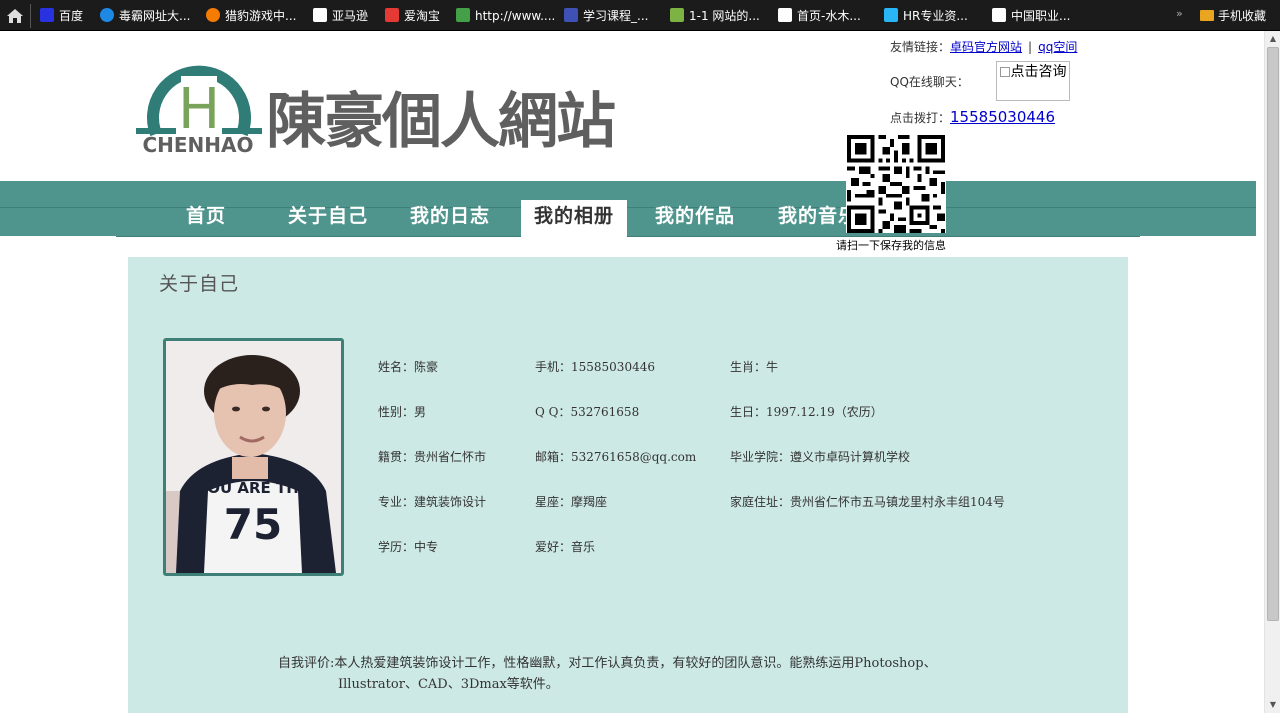  Describe the element at coordinates (408, 547) in the screenshot. I see `field-education: 学历：中专` at that location.